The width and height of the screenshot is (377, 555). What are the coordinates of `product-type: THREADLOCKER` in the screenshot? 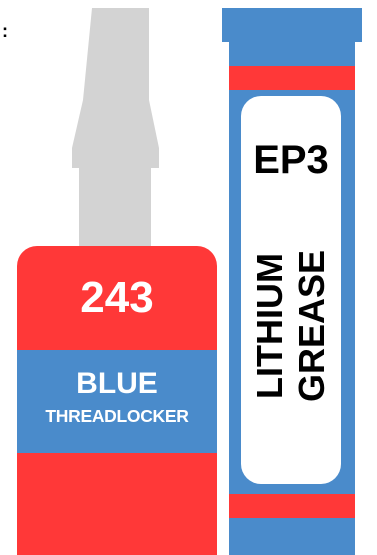 It's located at (117, 416).